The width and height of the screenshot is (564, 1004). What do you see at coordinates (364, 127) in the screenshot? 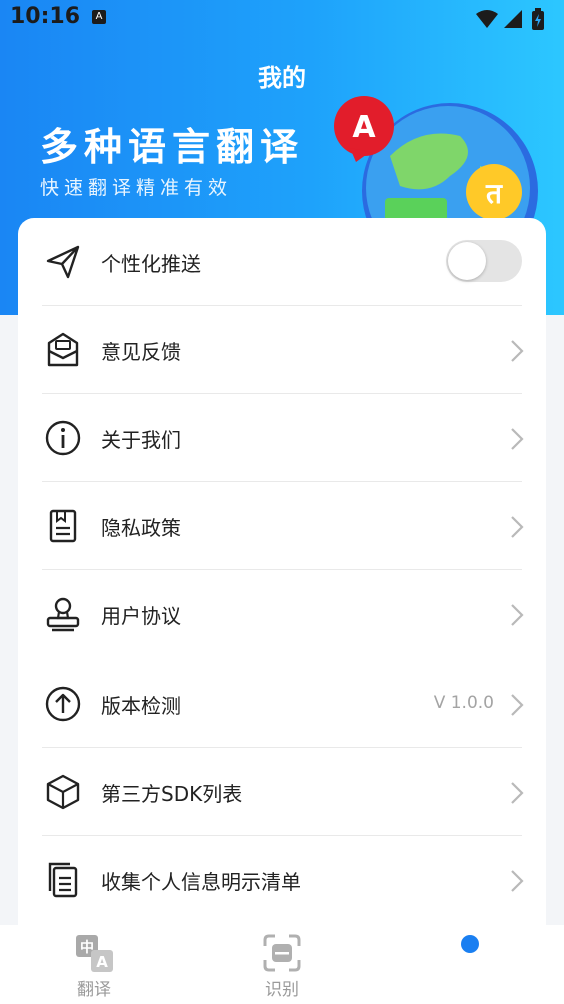
I see `badge-a-text: A` at bounding box center [364, 127].